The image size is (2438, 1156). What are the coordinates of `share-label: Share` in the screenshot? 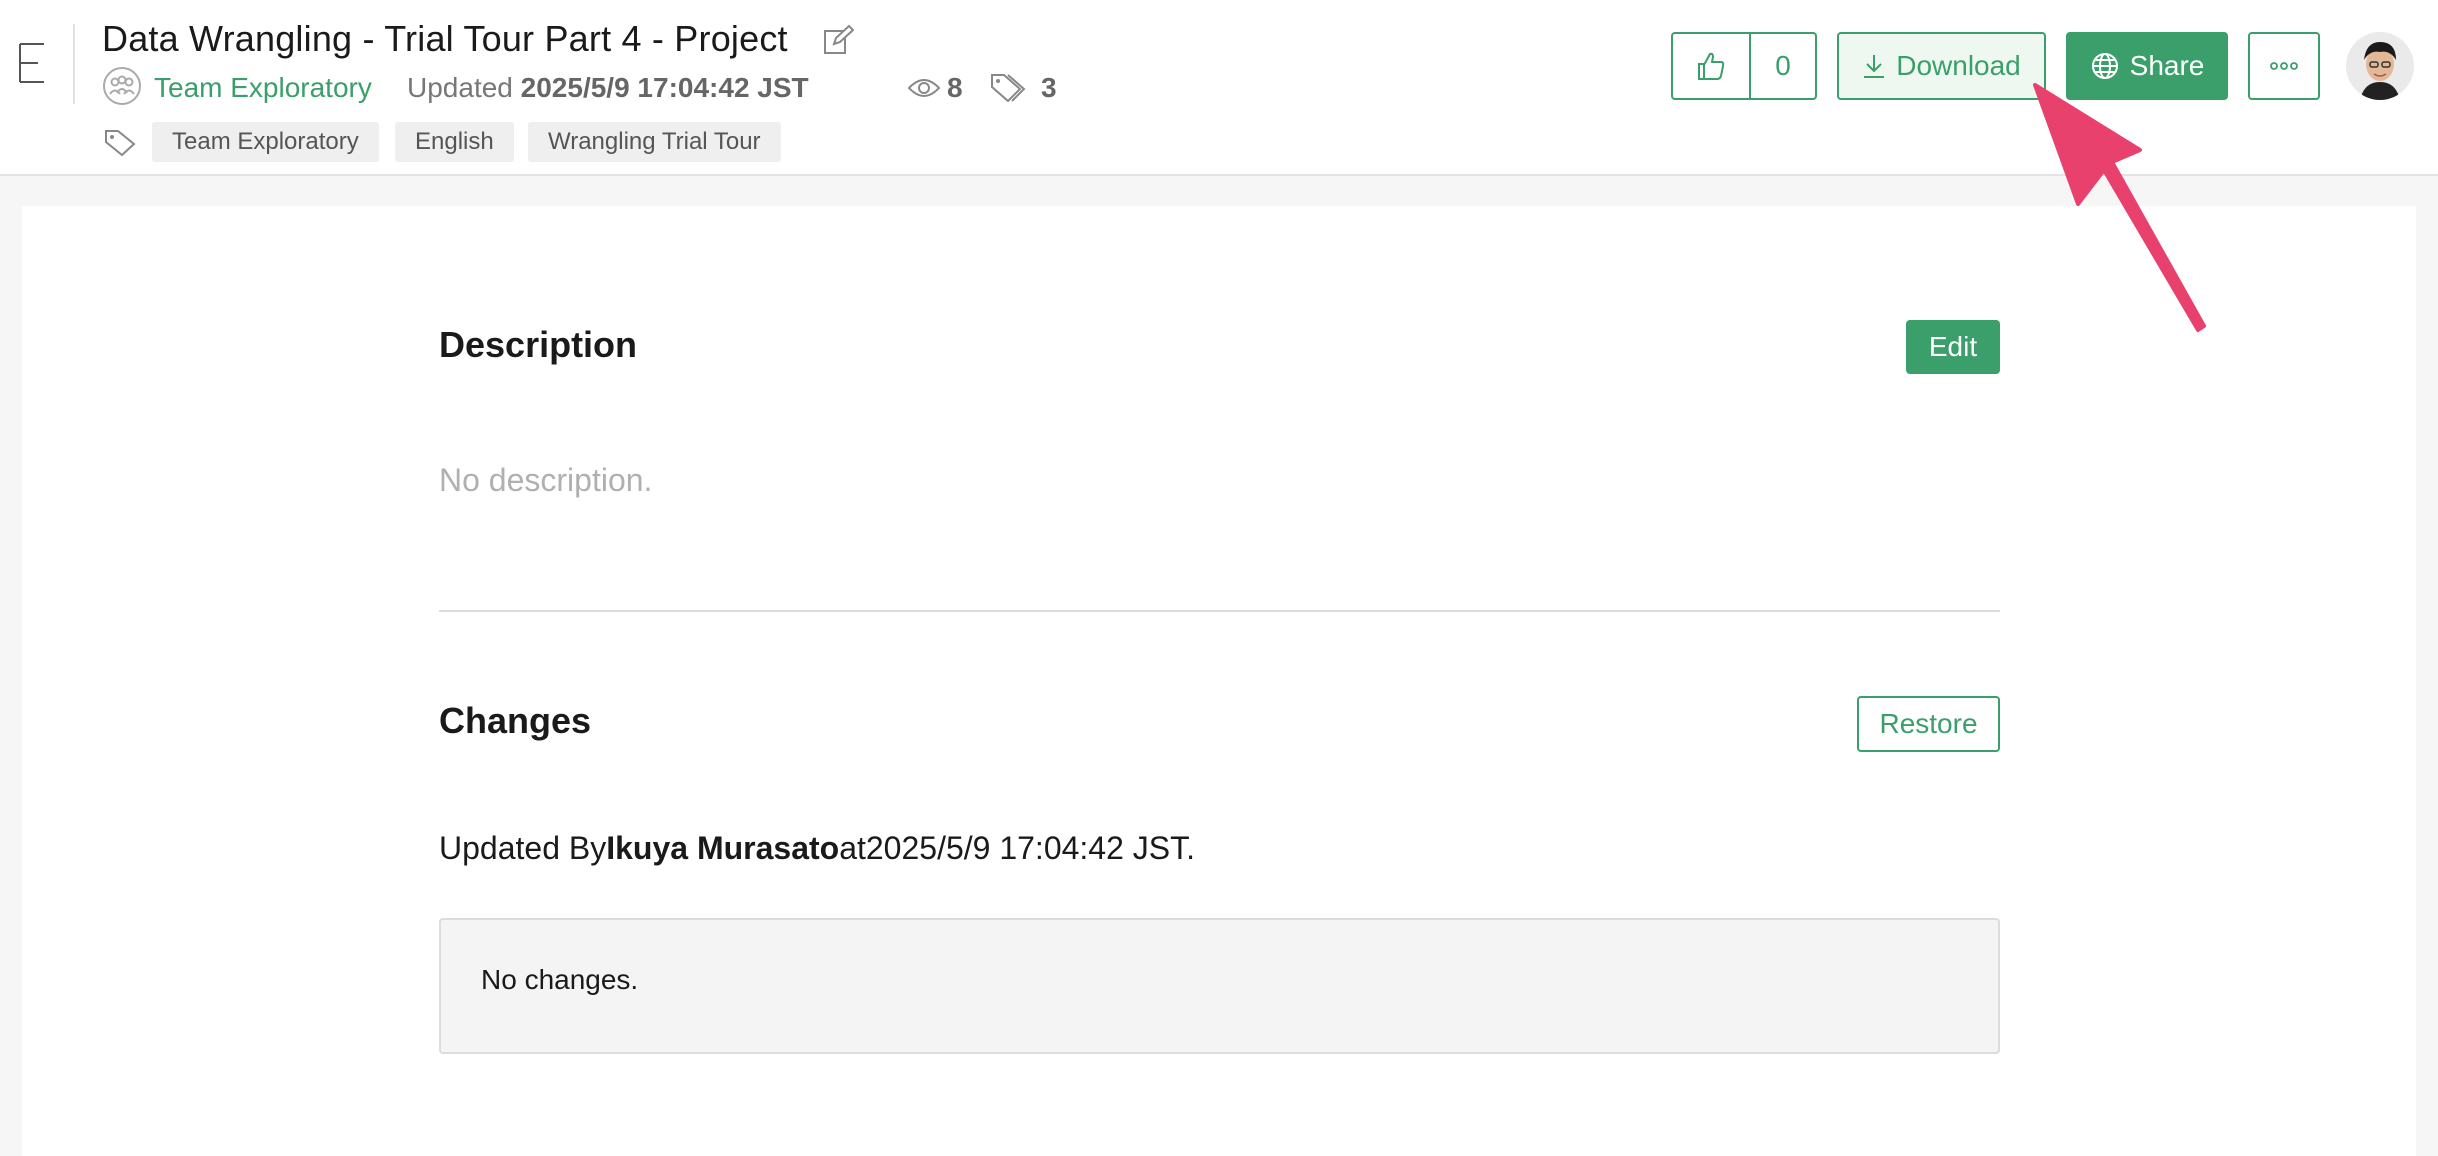 It's located at (2167, 65).